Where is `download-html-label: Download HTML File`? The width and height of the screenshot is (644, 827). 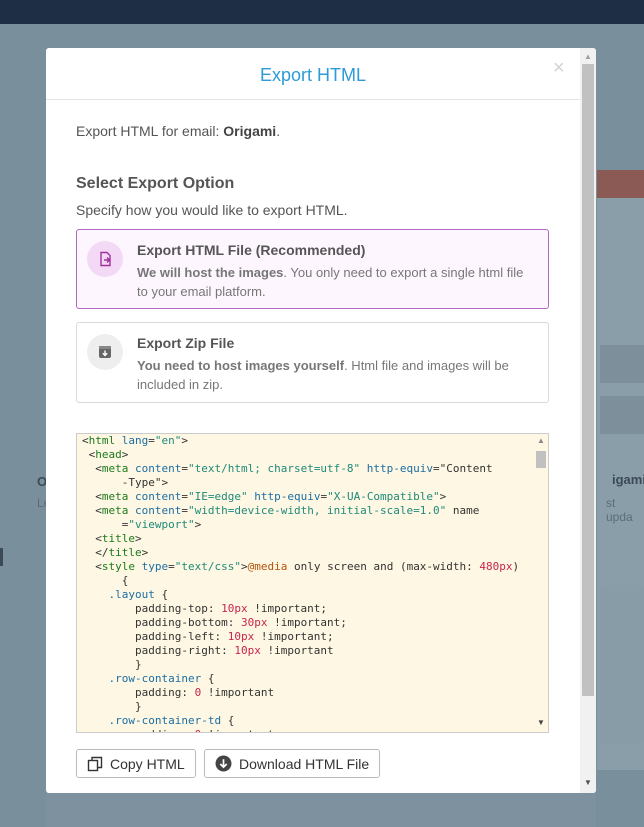
download-html-label: Download HTML File is located at coordinates (304, 763).